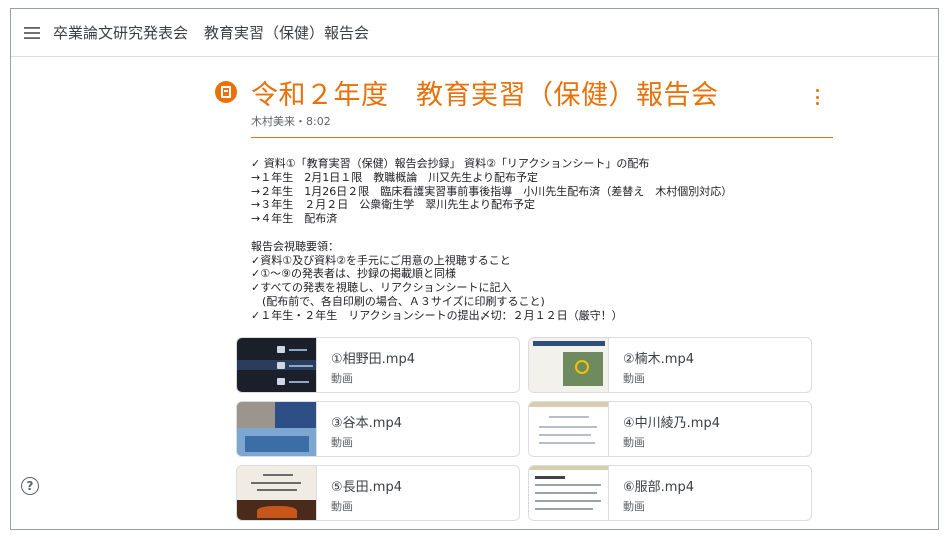 The image size is (950, 538). What do you see at coordinates (366, 487) in the screenshot?
I see `attachment-name: ⑤長田.mp4` at bounding box center [366, 487].